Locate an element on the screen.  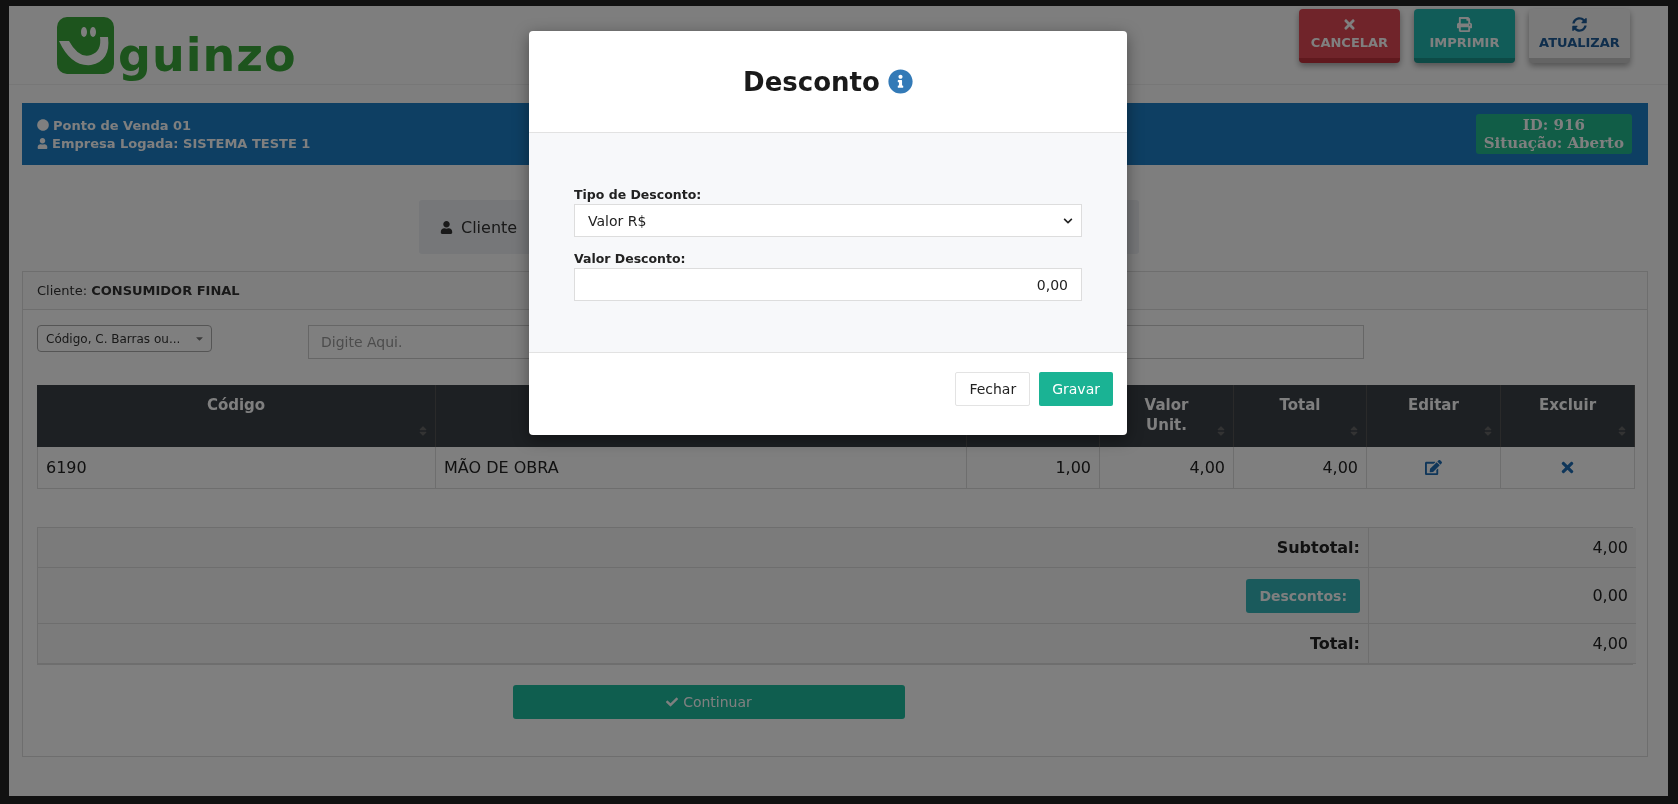
order-id: ID: 916 is located at coordinates (1553, 125).